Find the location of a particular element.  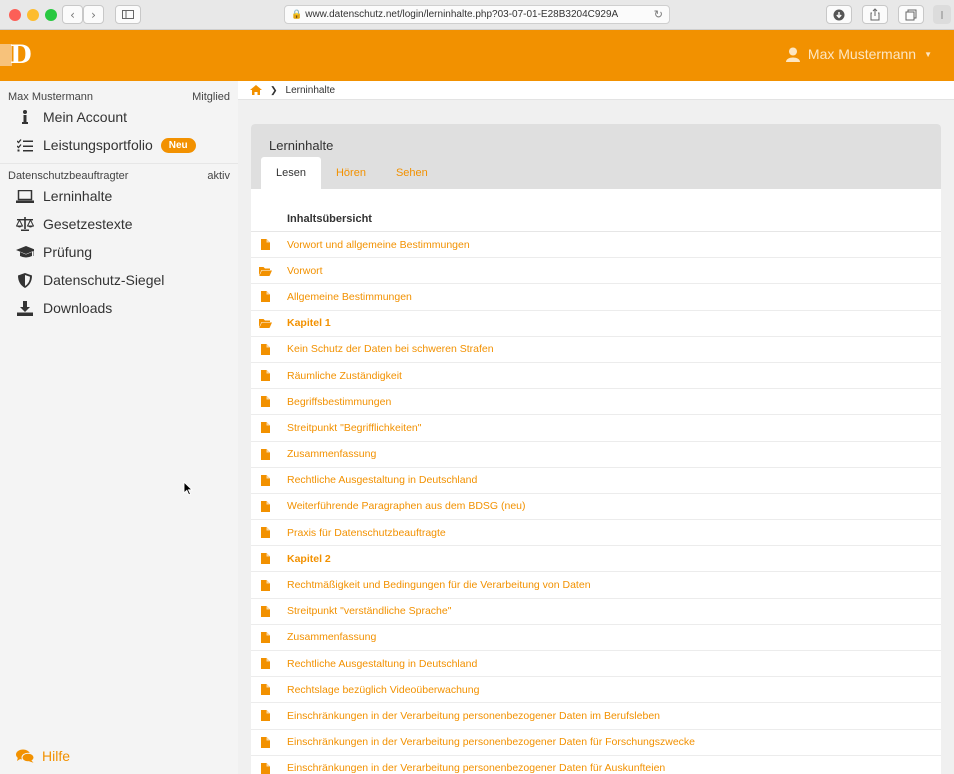

chevron-right-icon: ❯ is located at coordinates (274, 89).